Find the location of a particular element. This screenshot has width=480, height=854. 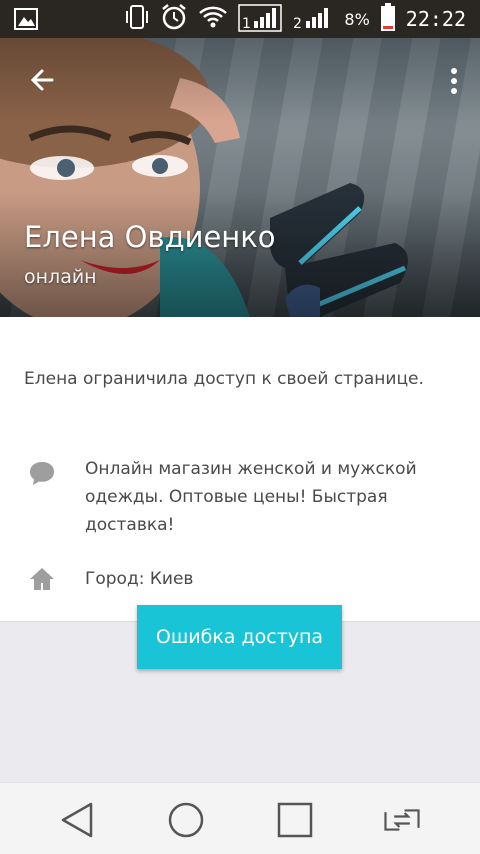

more-options-button is located at coordinates (454, 81).